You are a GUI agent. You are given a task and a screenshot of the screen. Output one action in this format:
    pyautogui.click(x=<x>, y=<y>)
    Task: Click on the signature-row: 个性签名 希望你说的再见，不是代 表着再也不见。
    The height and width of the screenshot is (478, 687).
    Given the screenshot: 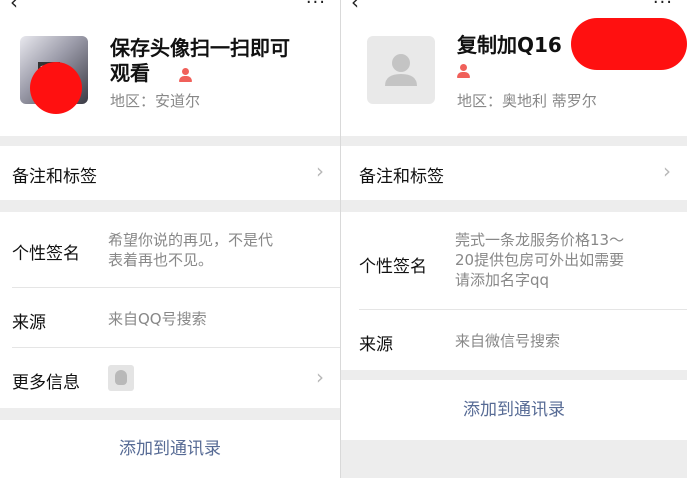 What is the action you would take?
    pyautogui.click(x=170, y=250)
    